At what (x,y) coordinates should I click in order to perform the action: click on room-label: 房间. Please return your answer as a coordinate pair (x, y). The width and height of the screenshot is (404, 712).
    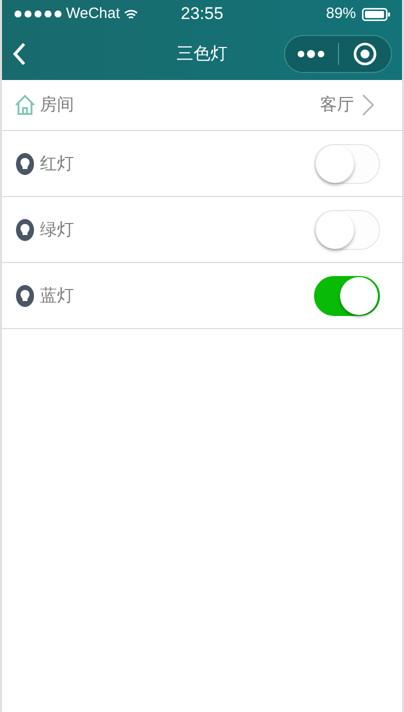
    Looking at the image, I should click on (57, 105).